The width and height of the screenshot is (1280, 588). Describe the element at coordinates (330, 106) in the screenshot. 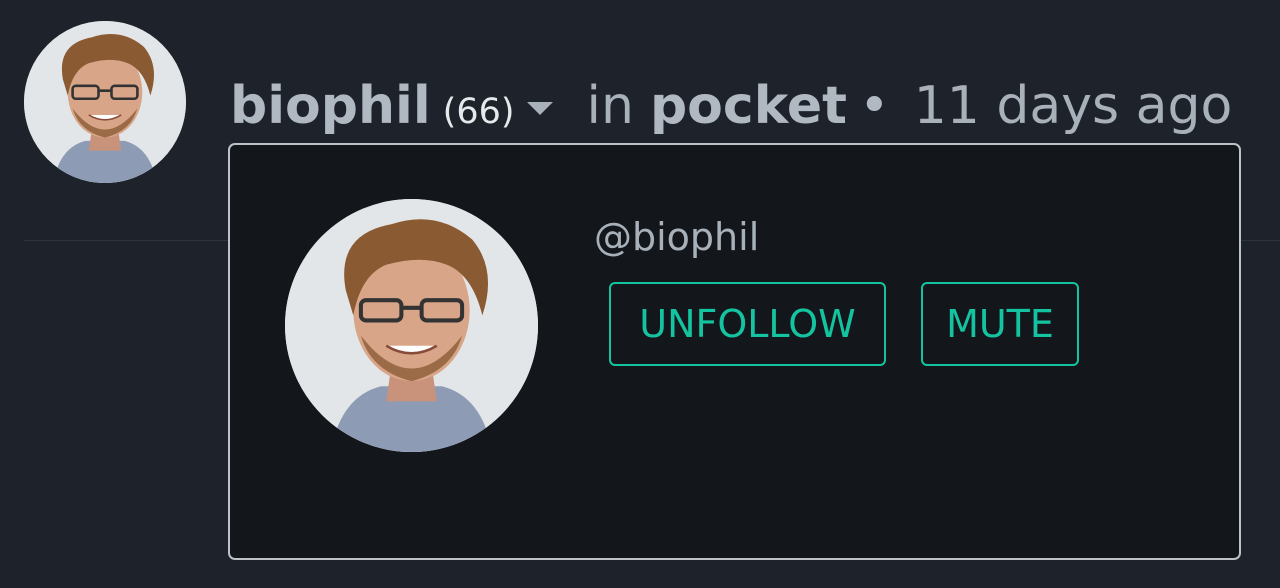

I see `author-name-link: biophil` at that location.